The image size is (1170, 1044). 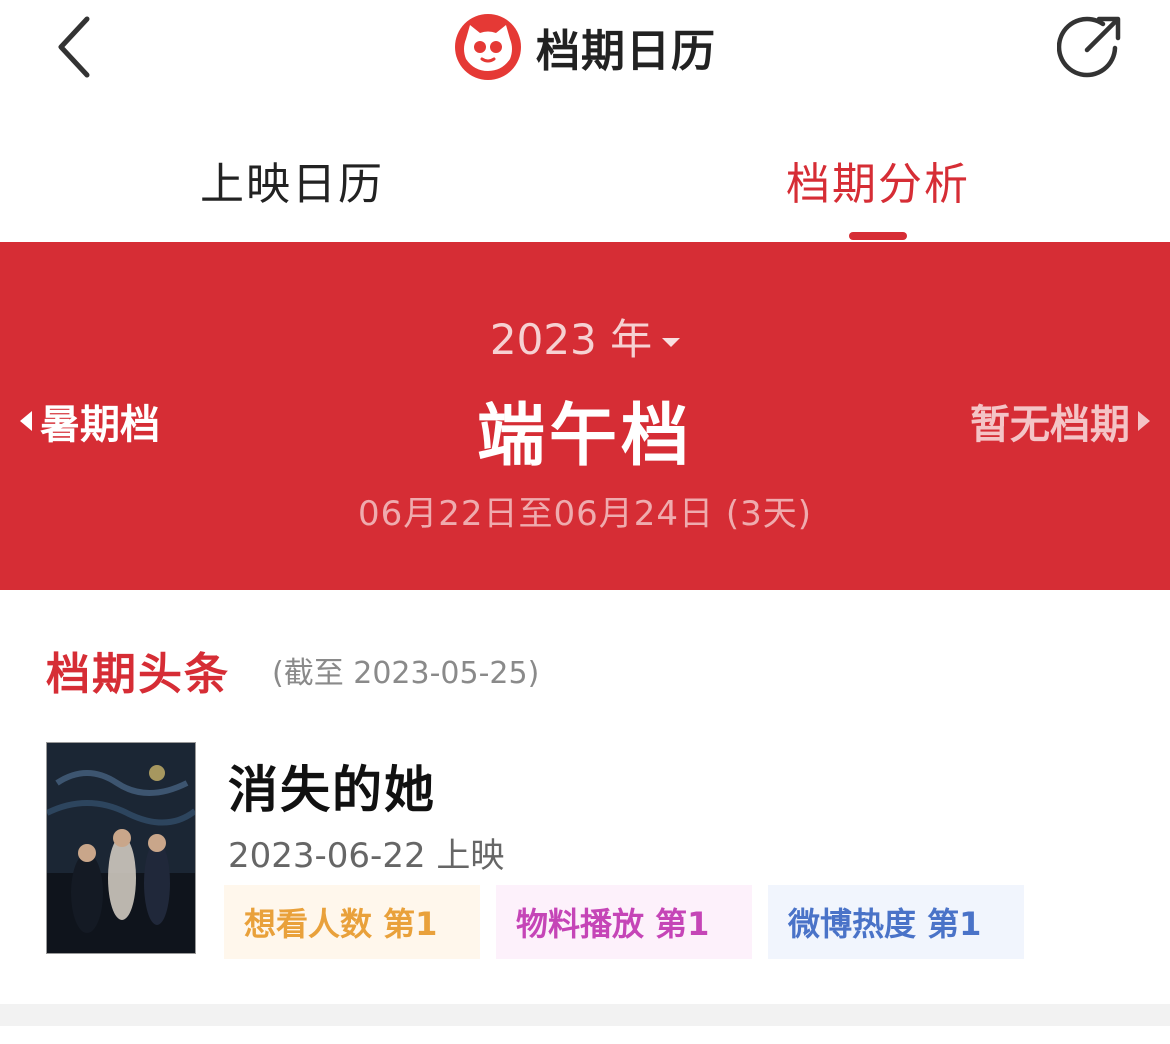 I want to click on year-label: 2023 年, so click(x=571, y=339).